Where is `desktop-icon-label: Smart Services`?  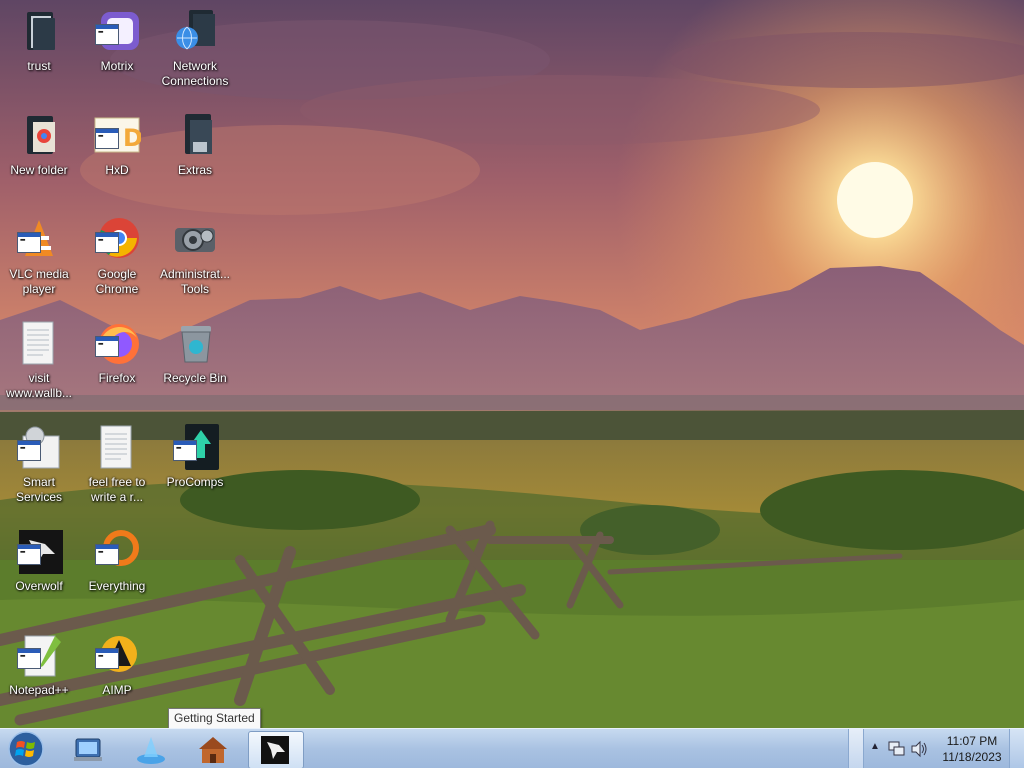 desktop-icon-label: Smart Services is located at coordinates (38, 489).